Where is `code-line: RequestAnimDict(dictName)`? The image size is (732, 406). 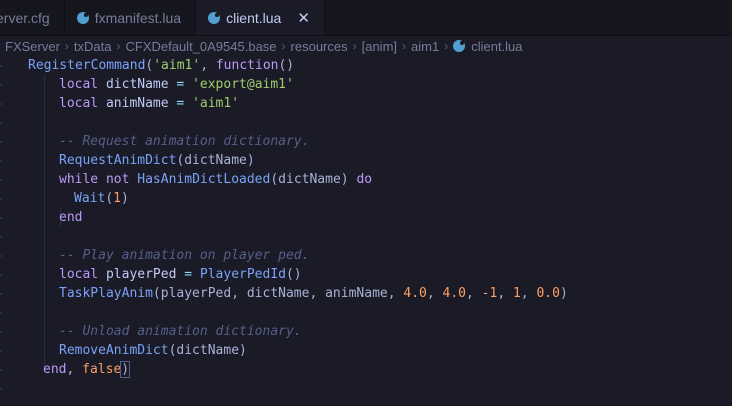
code-line: RequestAnimDict(dictName) is located at coordinates (157, 160).